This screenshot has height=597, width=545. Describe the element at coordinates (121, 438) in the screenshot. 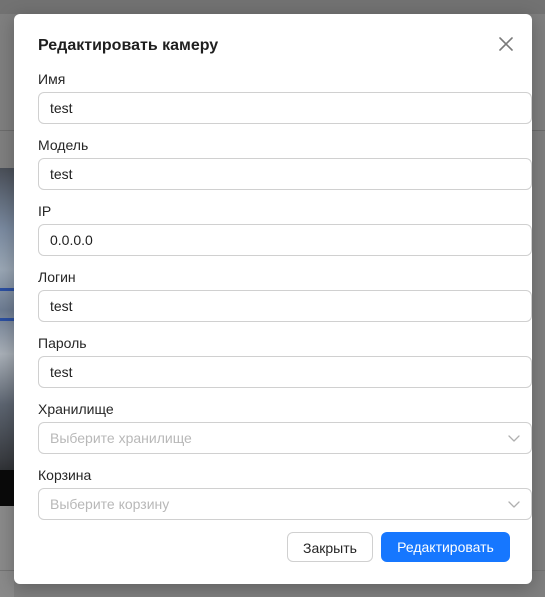

I see `storage-placeholder: Выберите хранилище` at that location.